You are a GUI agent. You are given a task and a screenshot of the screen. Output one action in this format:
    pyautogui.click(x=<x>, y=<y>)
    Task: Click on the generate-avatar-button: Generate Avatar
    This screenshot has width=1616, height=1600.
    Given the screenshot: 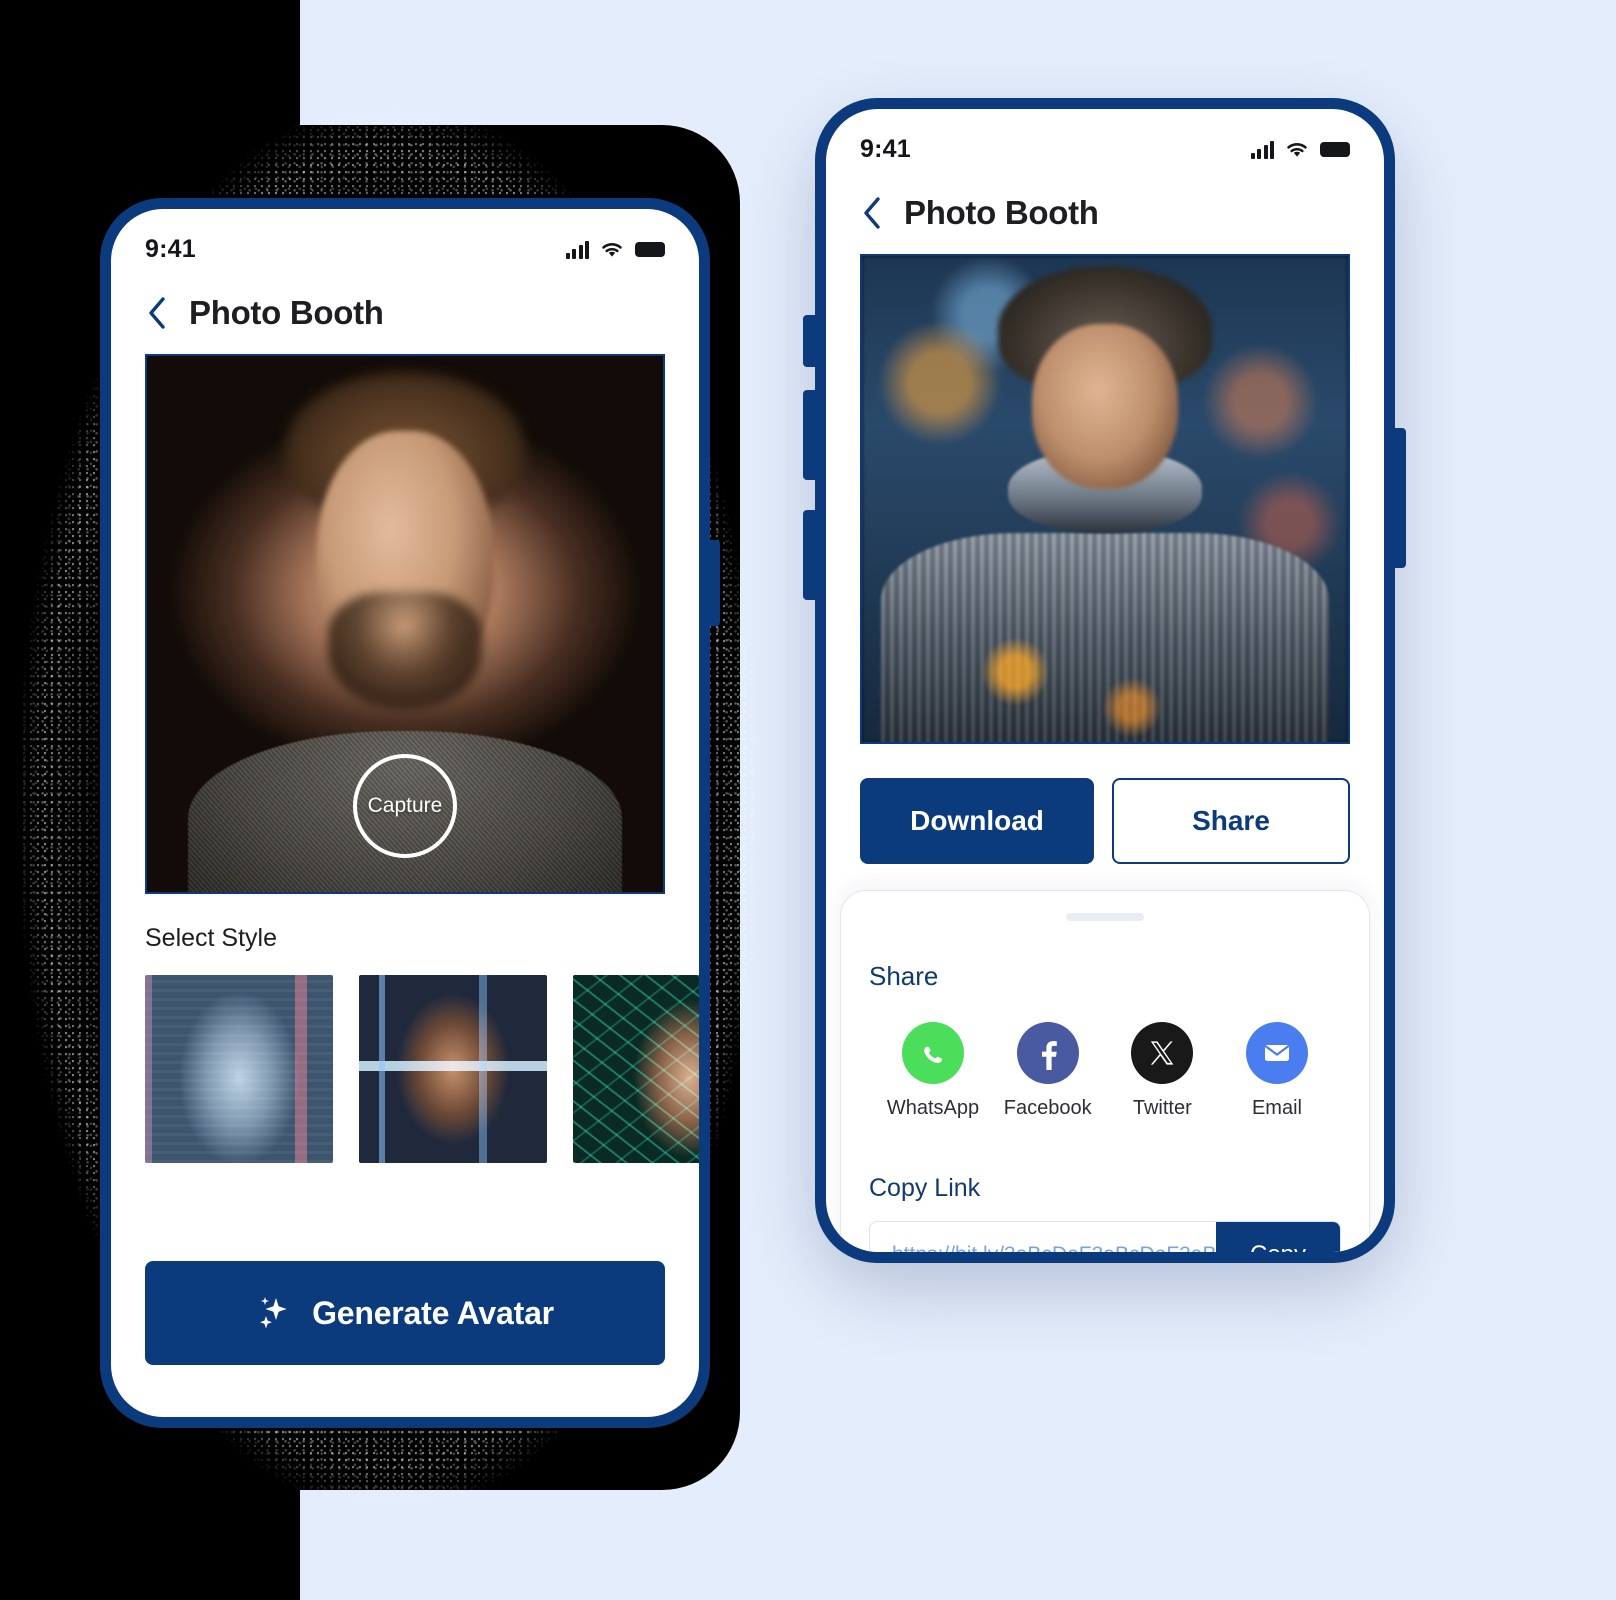 What is the action you would take?
    pyautogui.click(x=405, y=1313)
    